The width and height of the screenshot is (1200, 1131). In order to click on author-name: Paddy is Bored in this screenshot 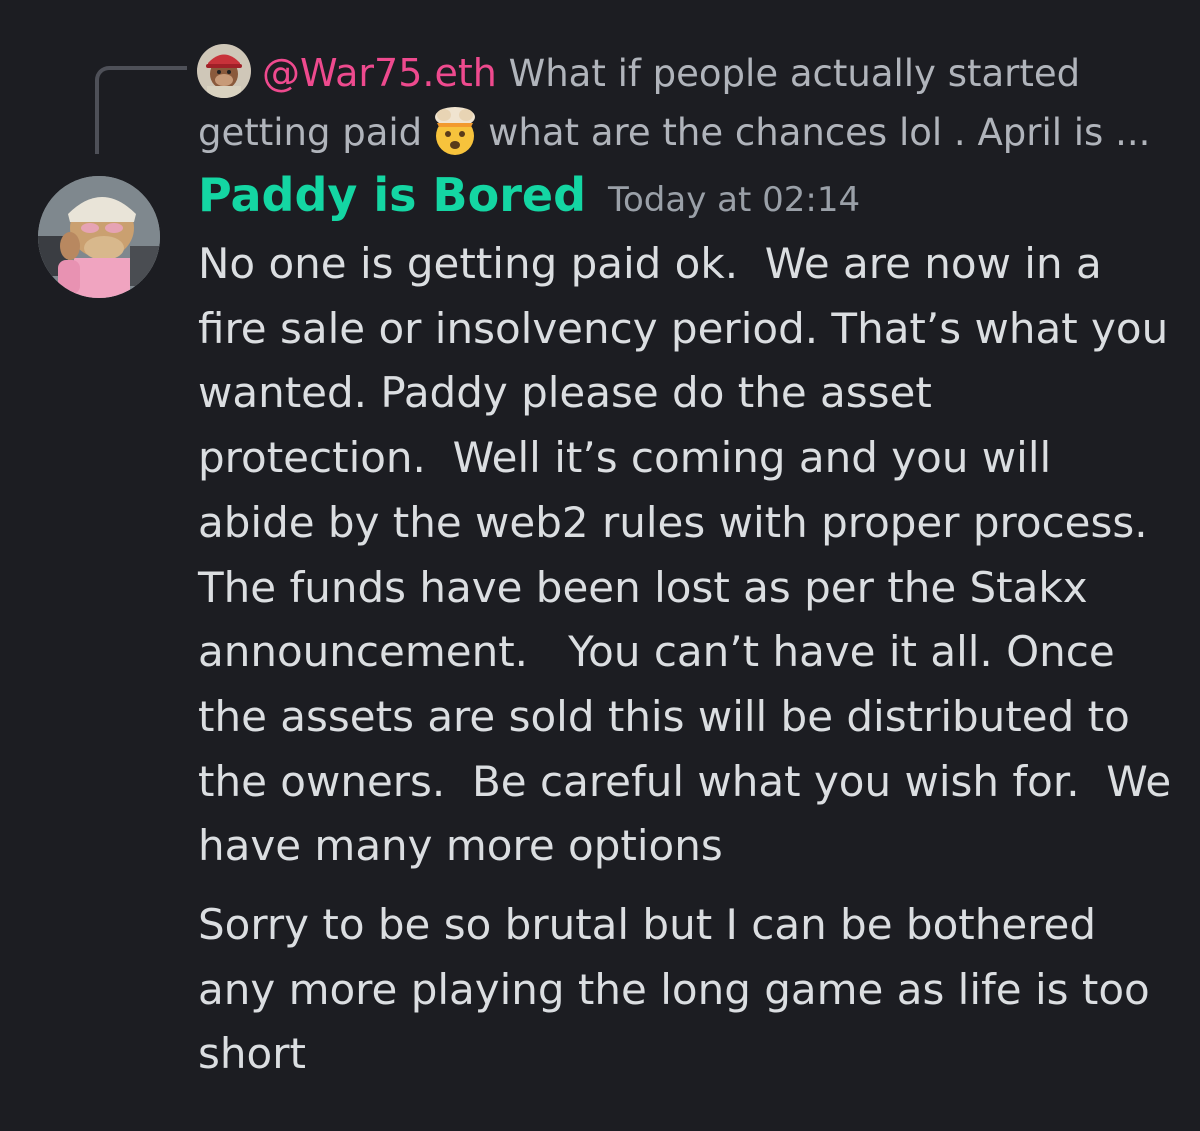, I will do `click(392, 195)`.